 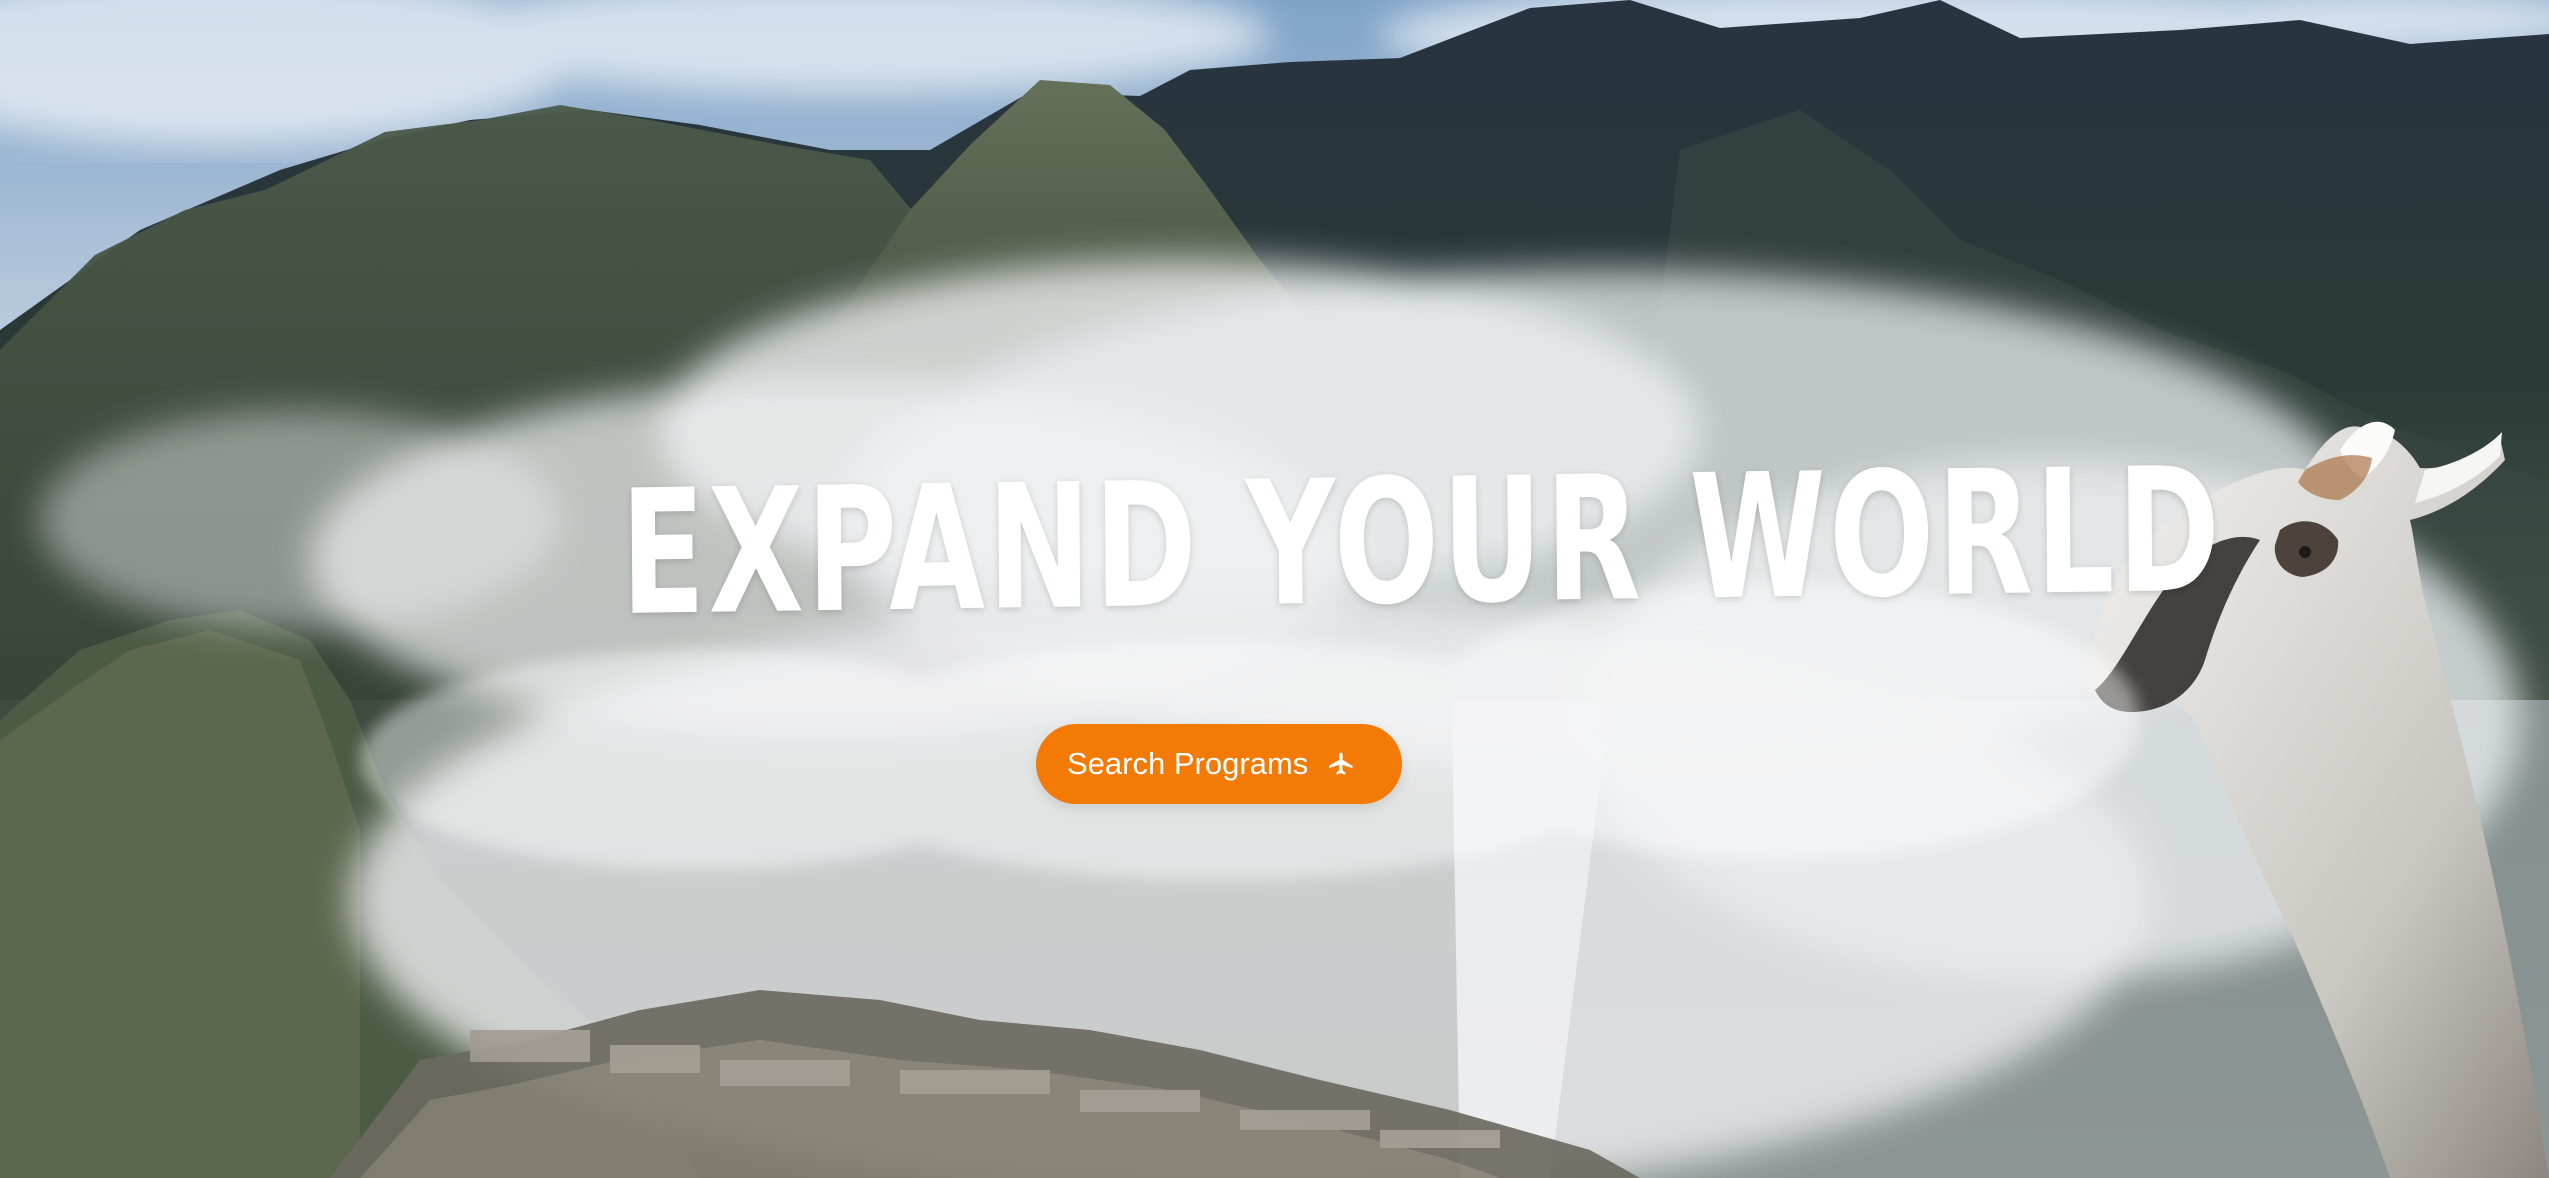 I want to click on search-programs-label: Search Programs, so click(x=1188, y=763).